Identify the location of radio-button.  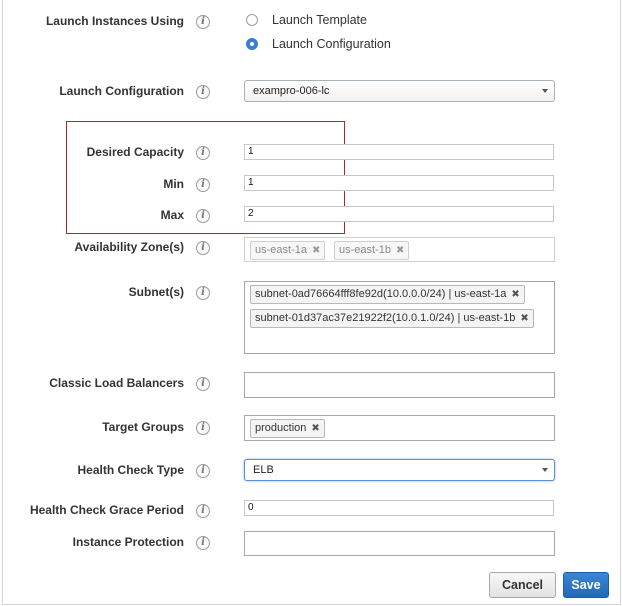
(252, 20).